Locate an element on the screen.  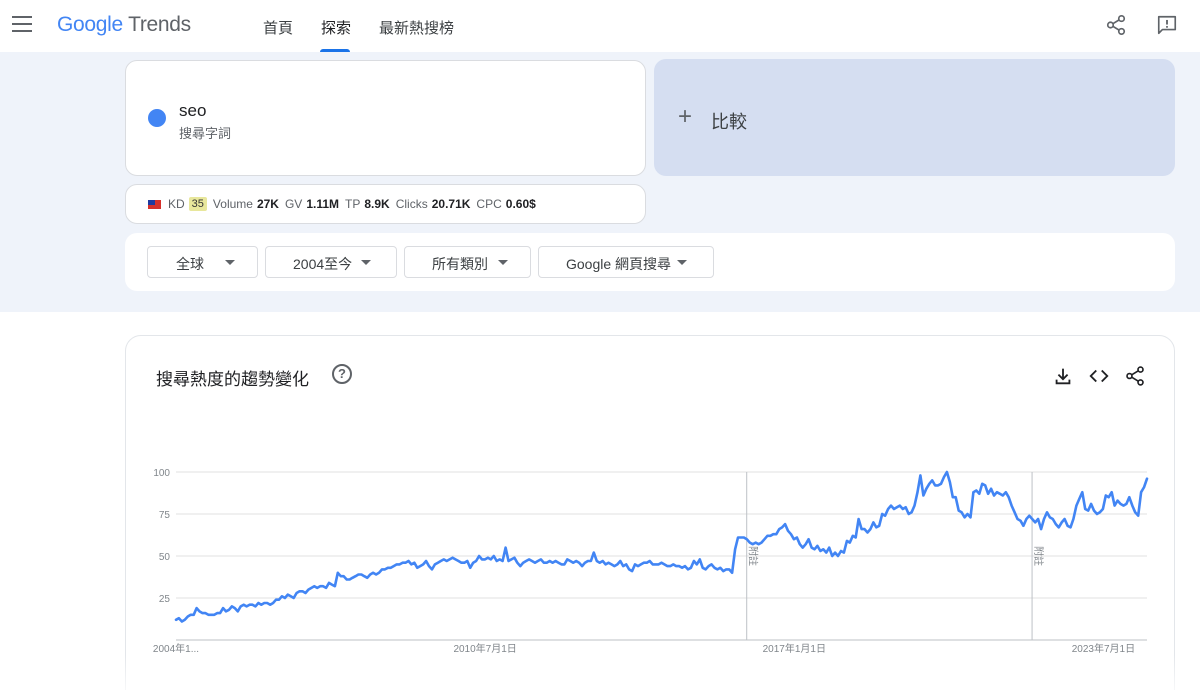
y-tick-label: 100 is located at coordinates (161, 473).